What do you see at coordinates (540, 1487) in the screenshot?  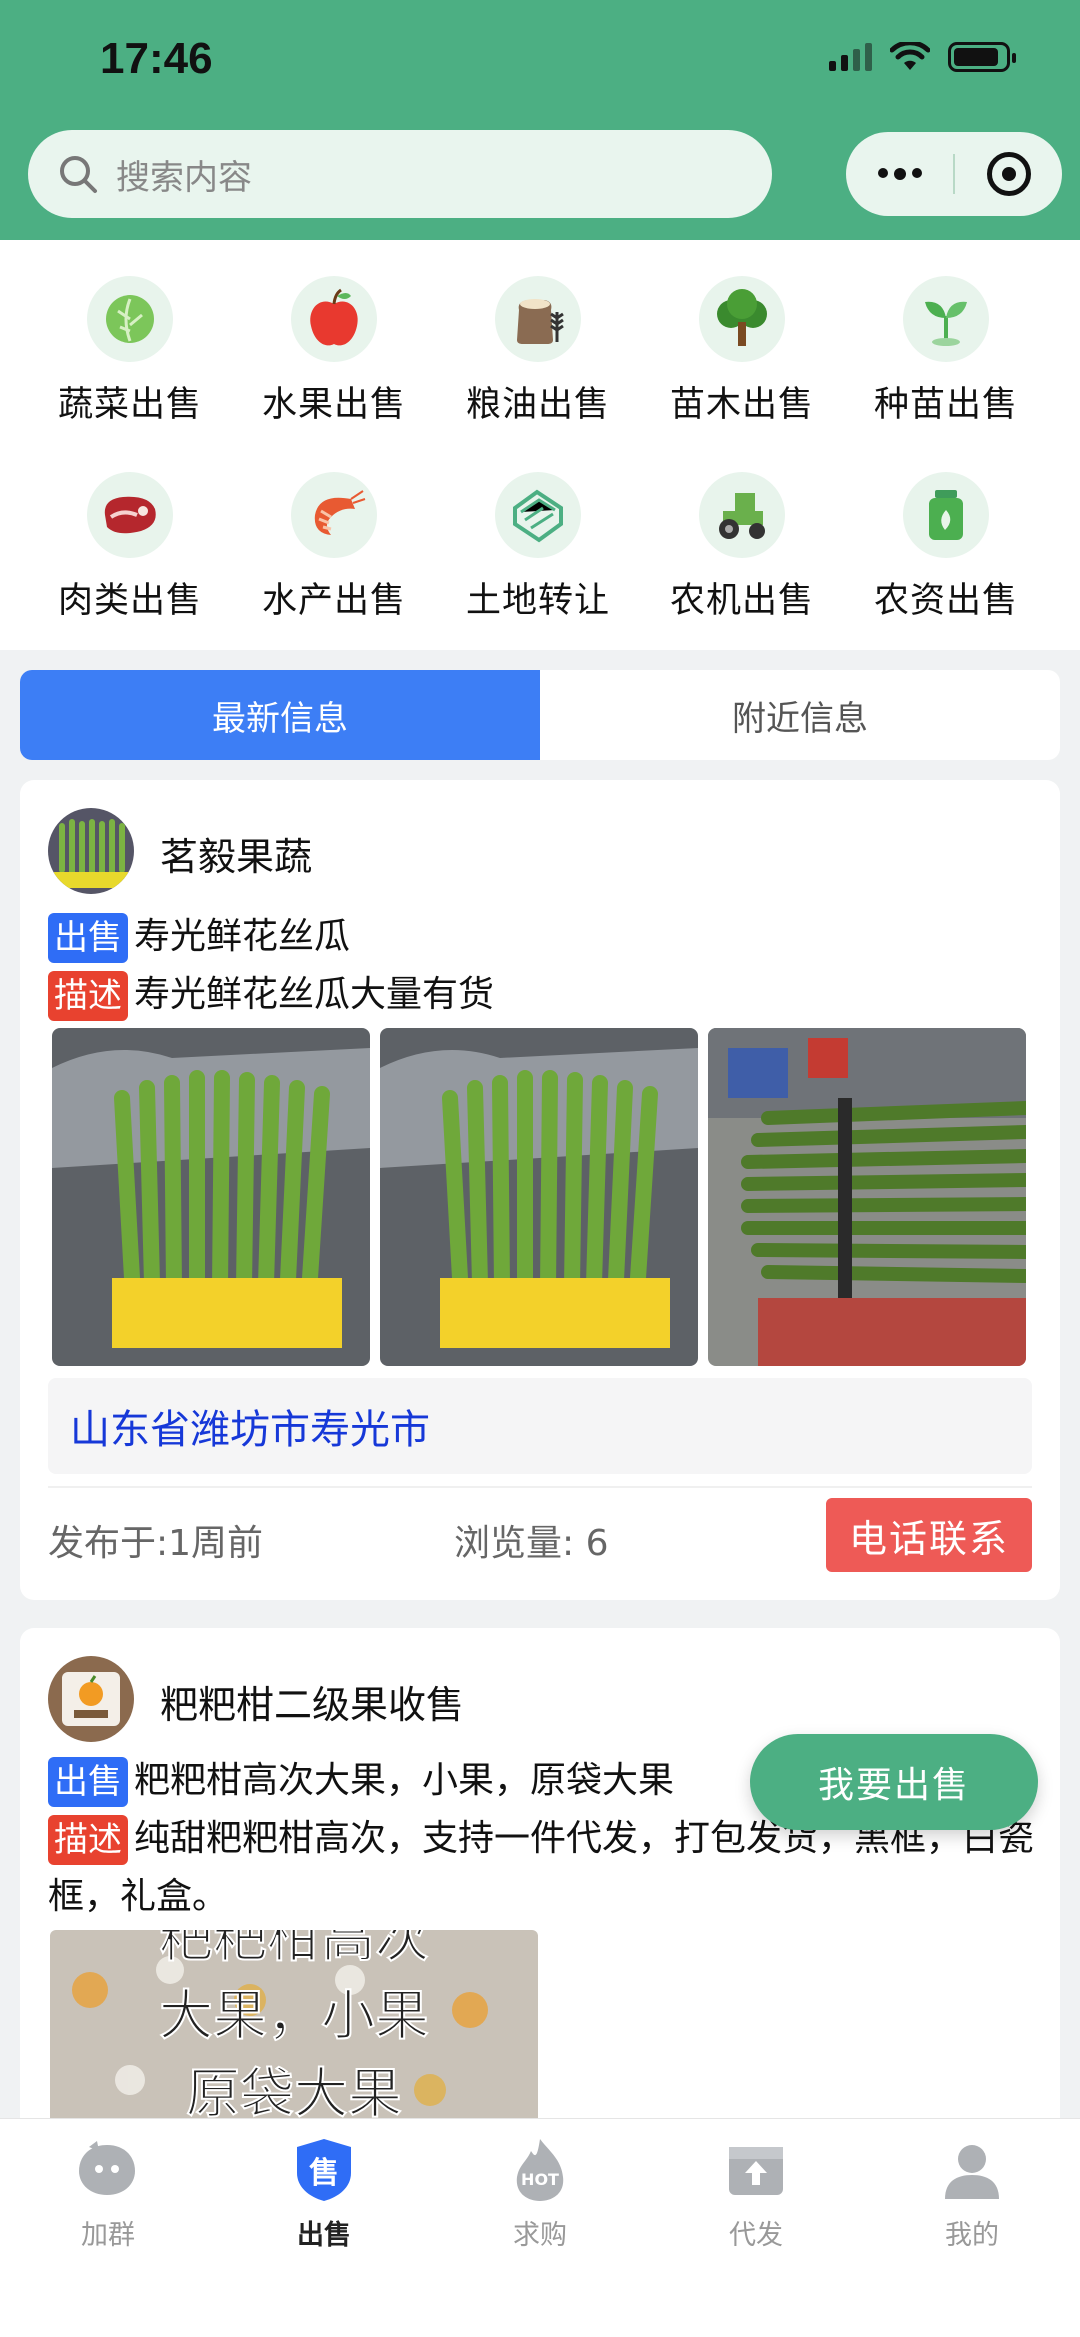 I see `divider` at bounding box center [540, 1487].